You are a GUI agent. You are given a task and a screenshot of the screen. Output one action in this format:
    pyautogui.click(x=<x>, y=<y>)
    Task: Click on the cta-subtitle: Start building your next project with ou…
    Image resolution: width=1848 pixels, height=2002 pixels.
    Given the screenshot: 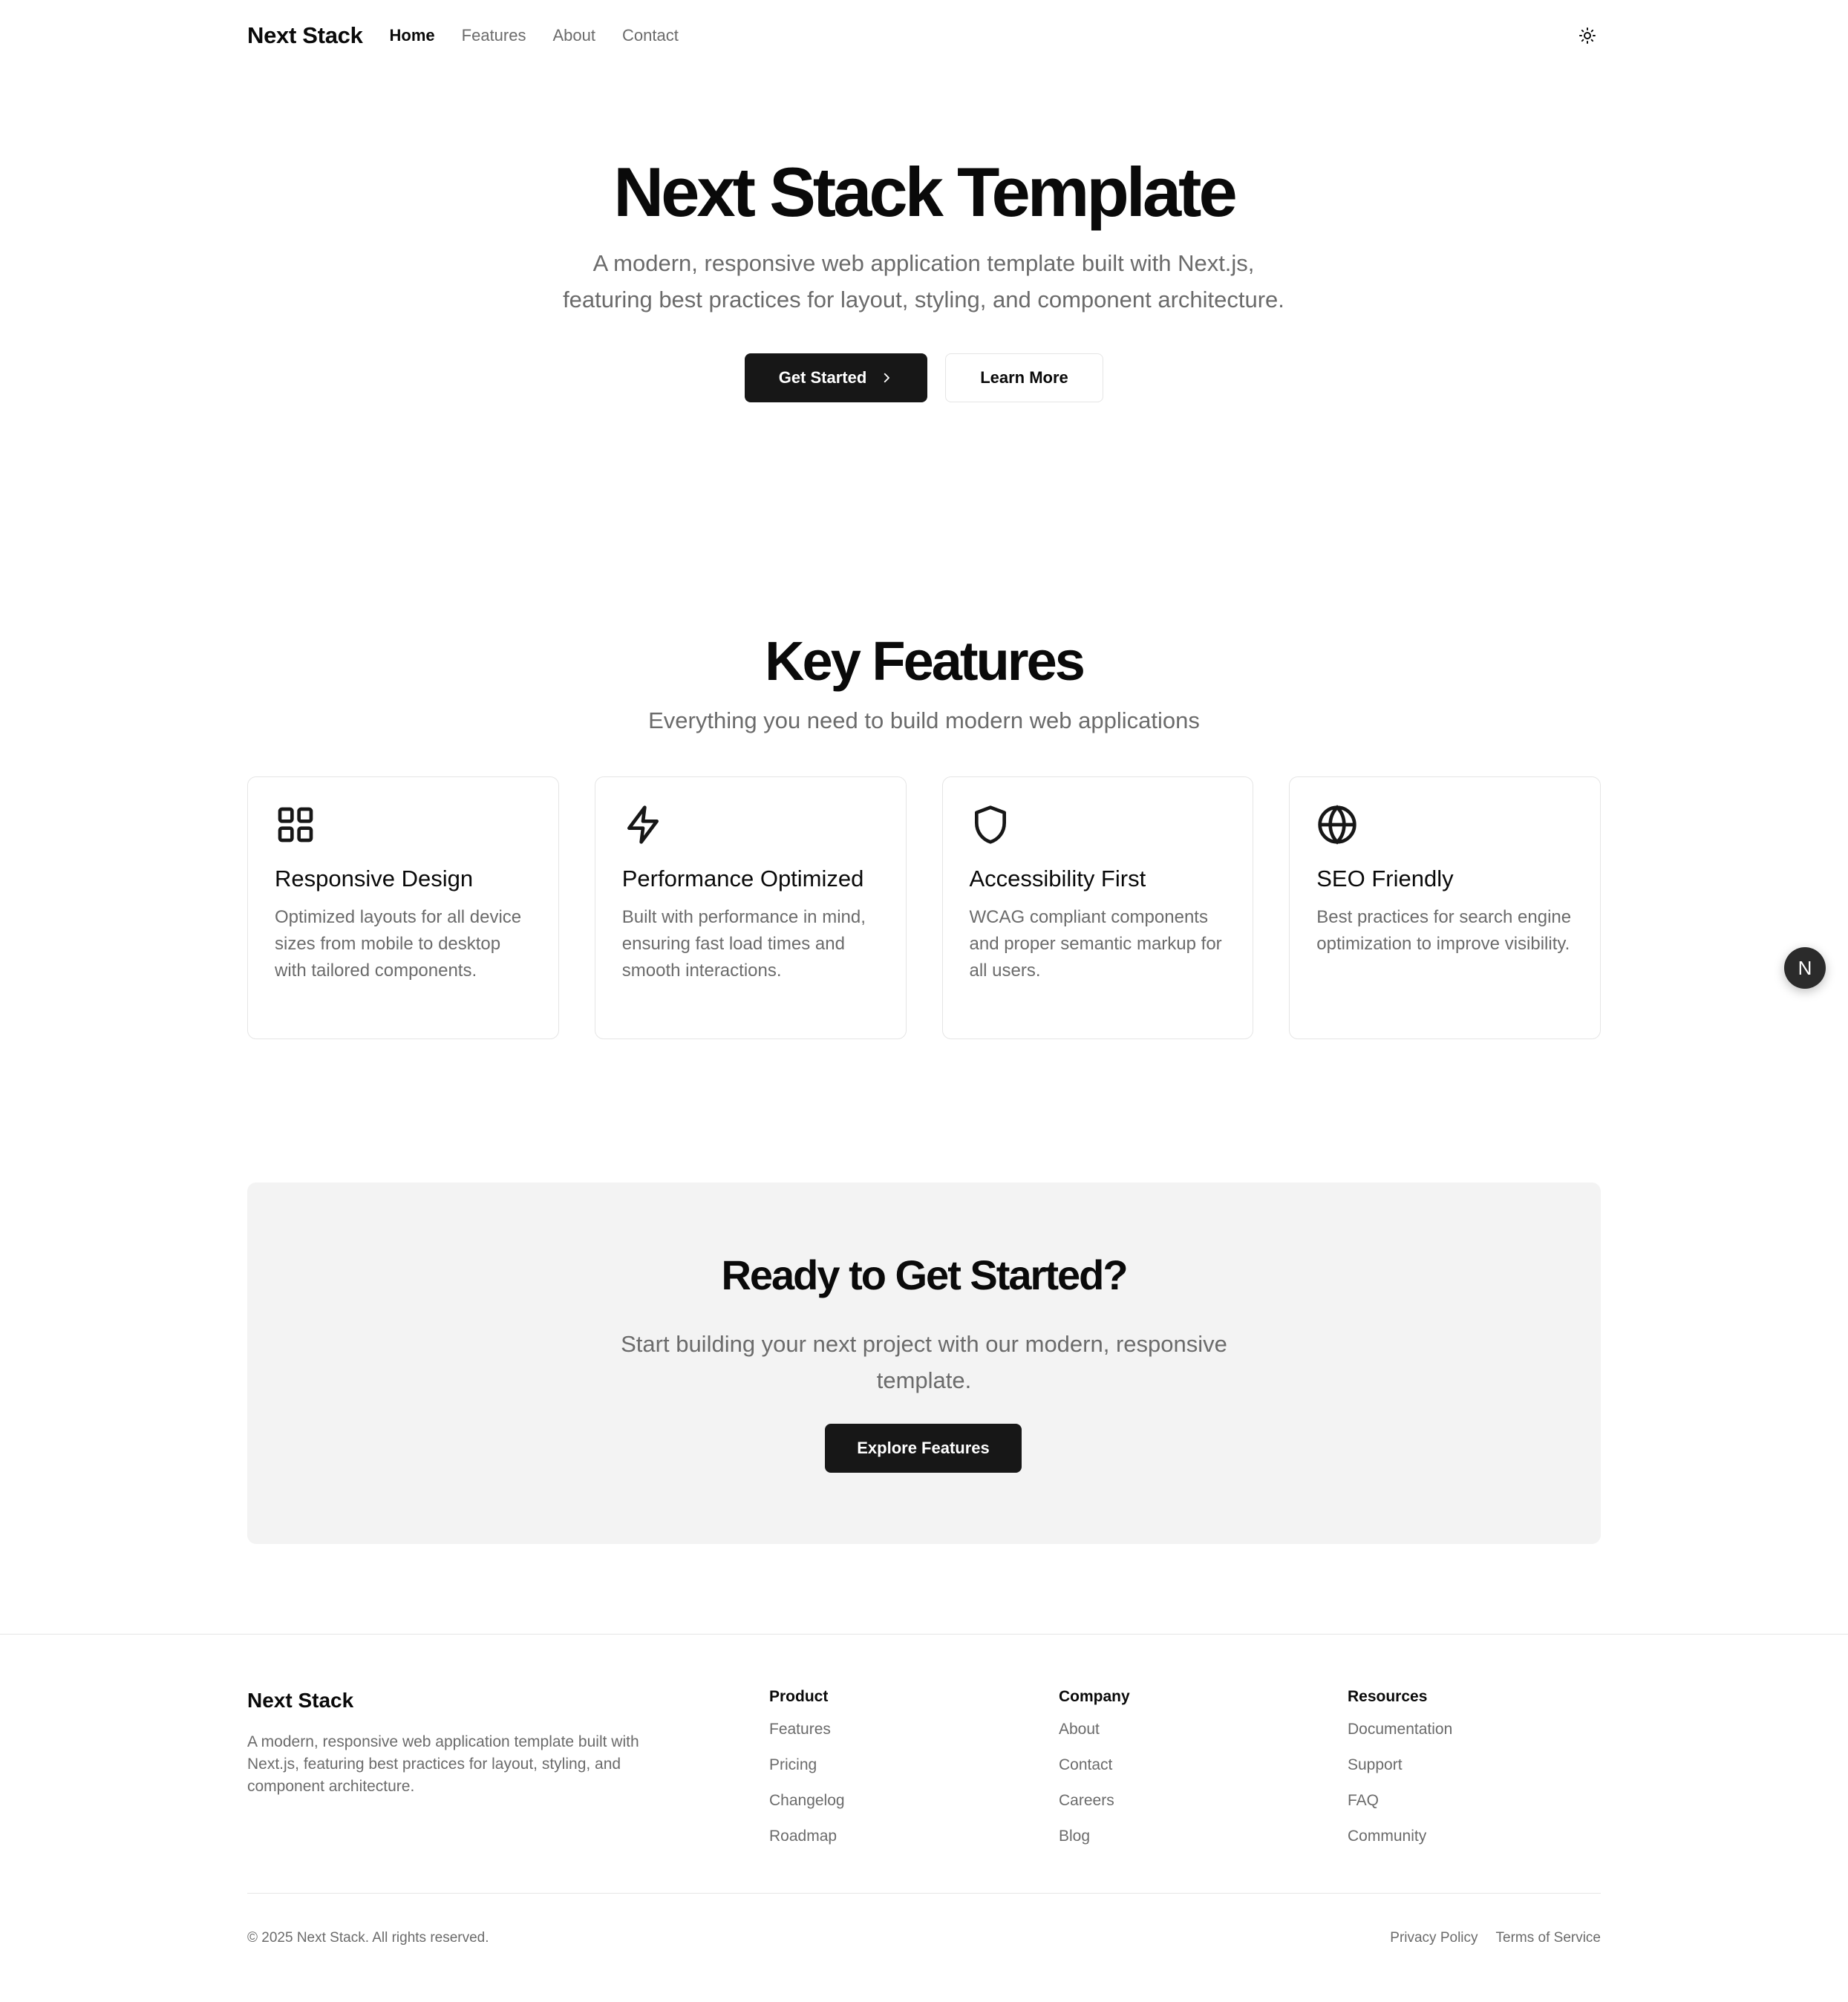 What is the action you would take?
    pyautogui.click(x=924, y=1362)
    